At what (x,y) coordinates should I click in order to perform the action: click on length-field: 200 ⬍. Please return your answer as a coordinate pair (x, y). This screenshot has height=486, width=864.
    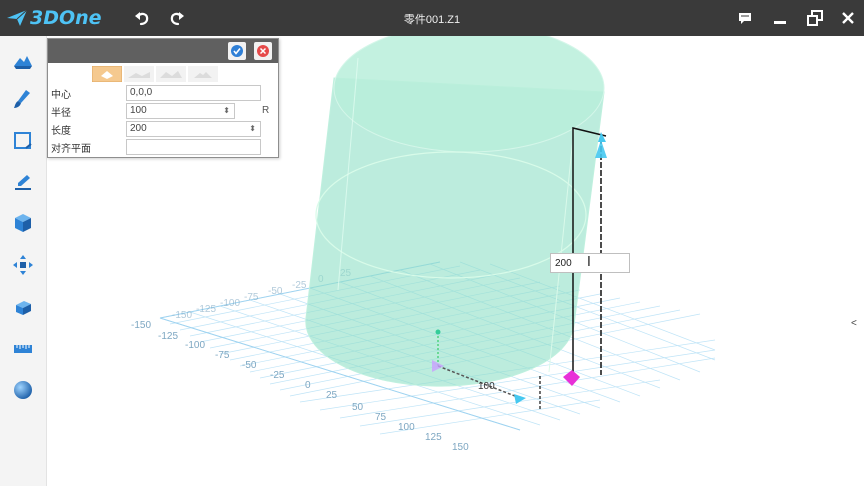
    Looking at the image, I should click on (193, 129).